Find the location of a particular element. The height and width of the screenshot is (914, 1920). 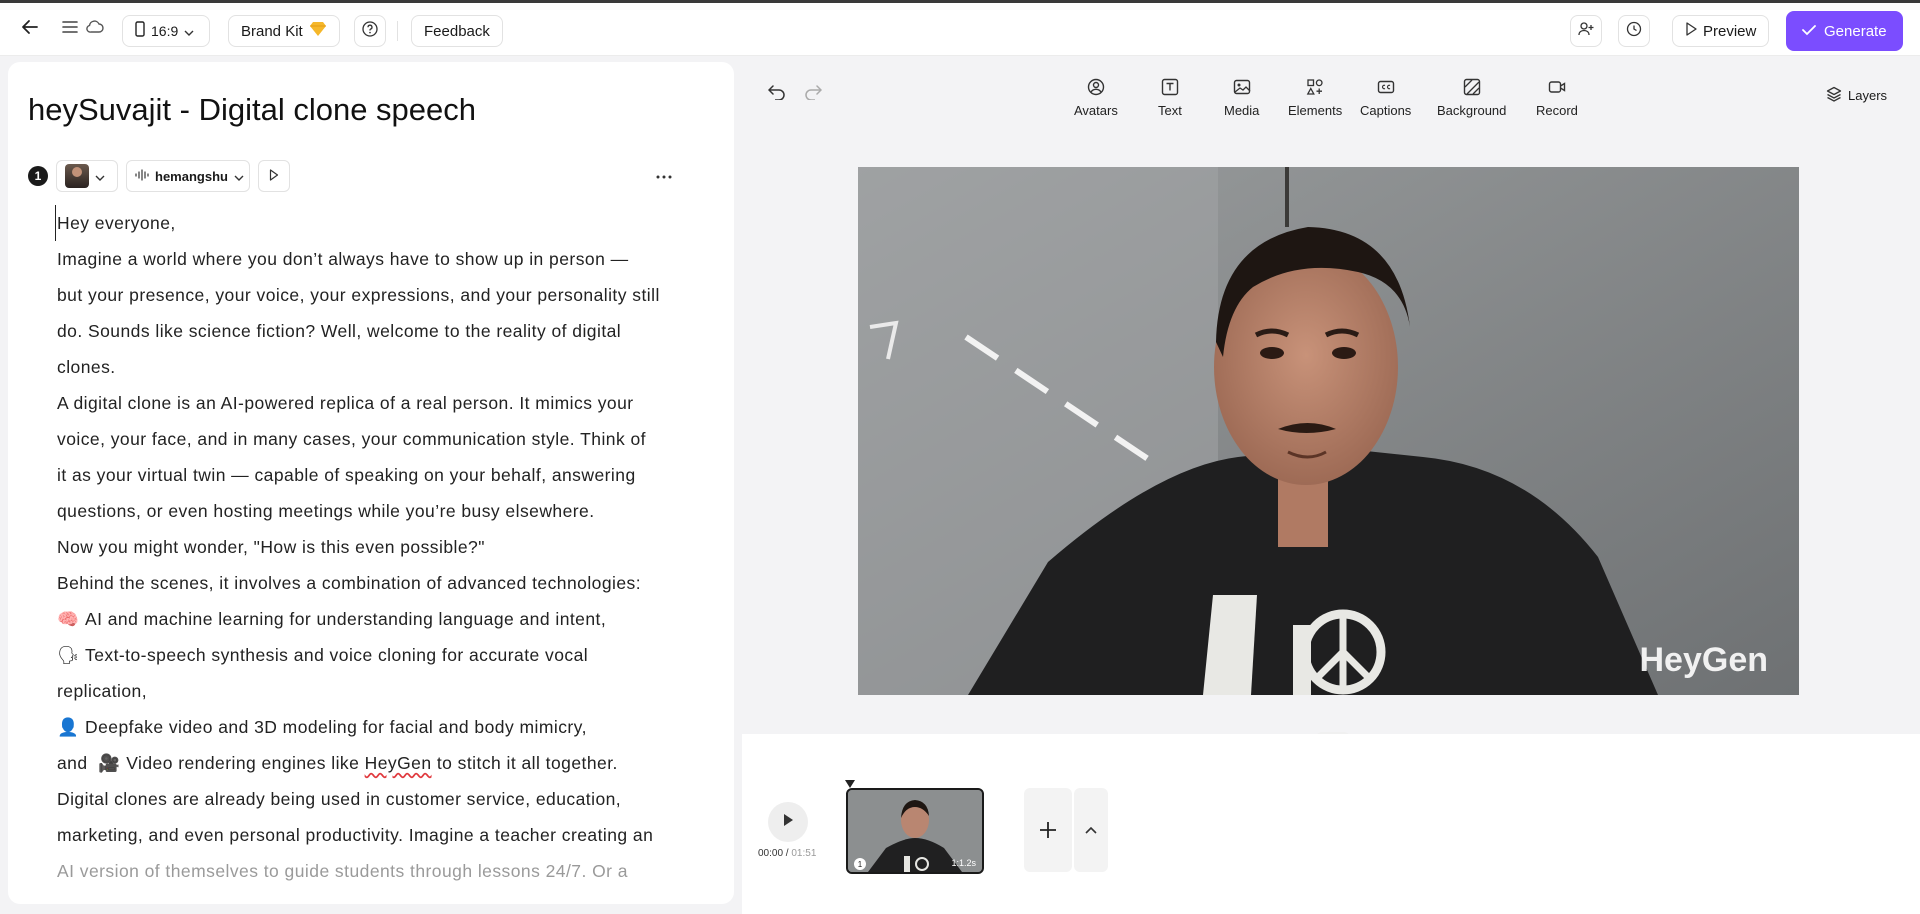

captions-tool: Captions is located at coordinates (1385, 98).